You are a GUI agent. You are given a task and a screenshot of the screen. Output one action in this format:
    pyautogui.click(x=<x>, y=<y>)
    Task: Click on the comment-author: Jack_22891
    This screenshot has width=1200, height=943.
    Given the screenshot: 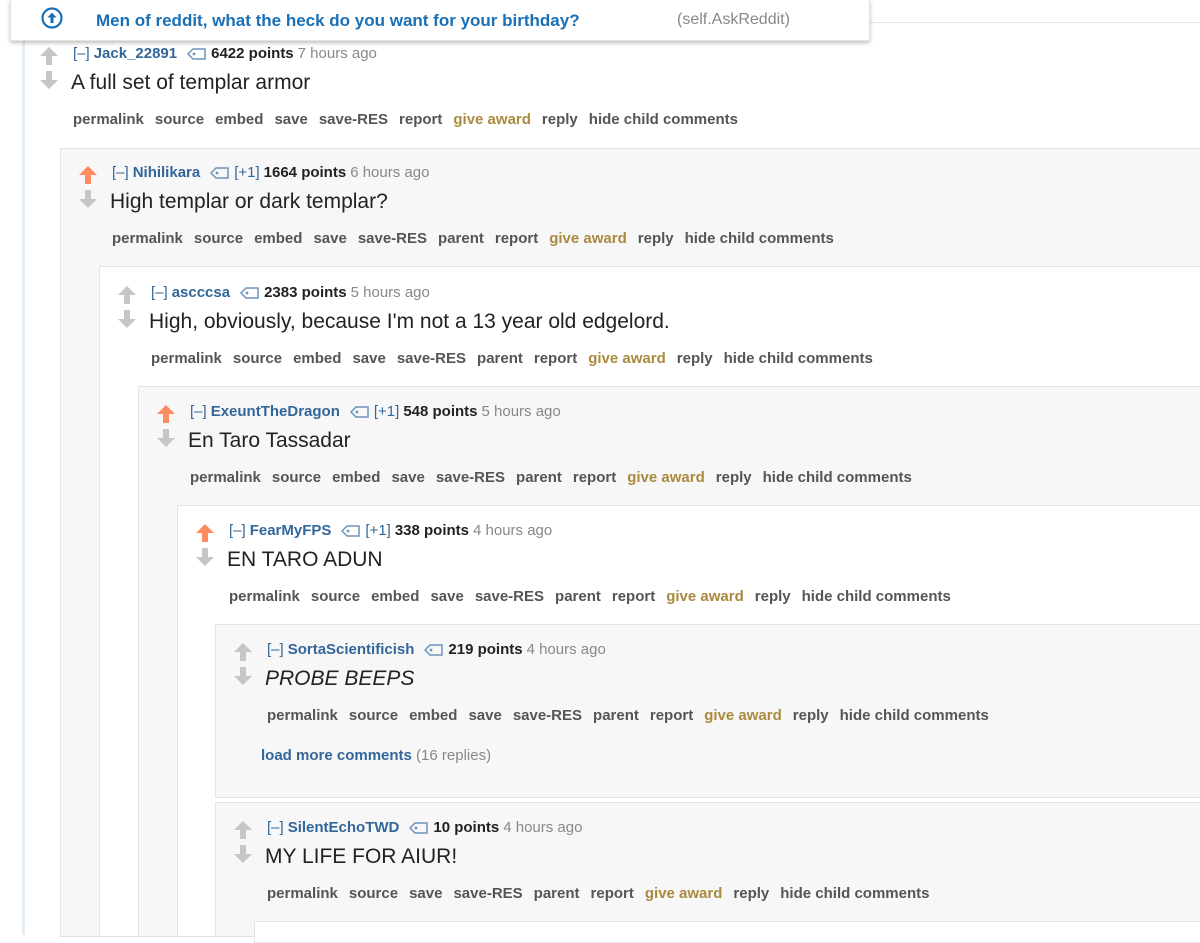 What is the action you would take?
    pyautogui.click(x=135, y=53)
    